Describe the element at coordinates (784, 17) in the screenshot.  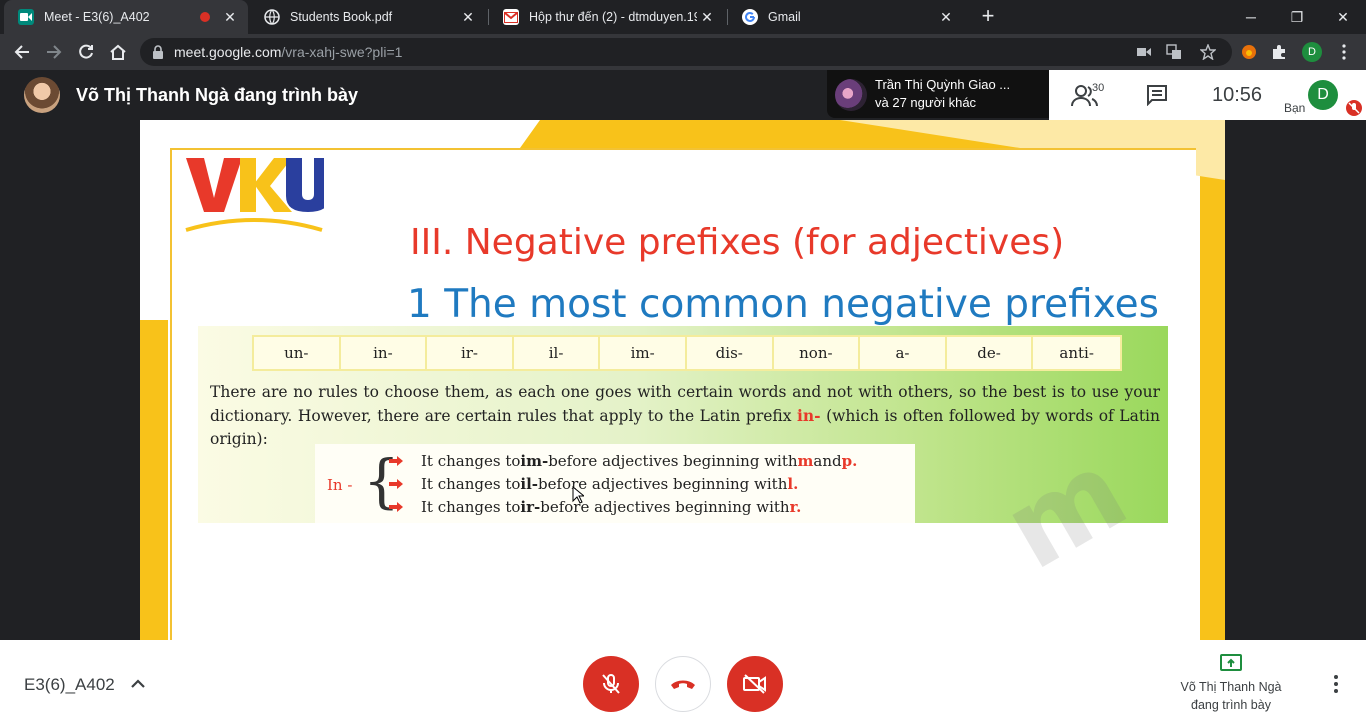
I see `tab-title: Gmail` at that location.